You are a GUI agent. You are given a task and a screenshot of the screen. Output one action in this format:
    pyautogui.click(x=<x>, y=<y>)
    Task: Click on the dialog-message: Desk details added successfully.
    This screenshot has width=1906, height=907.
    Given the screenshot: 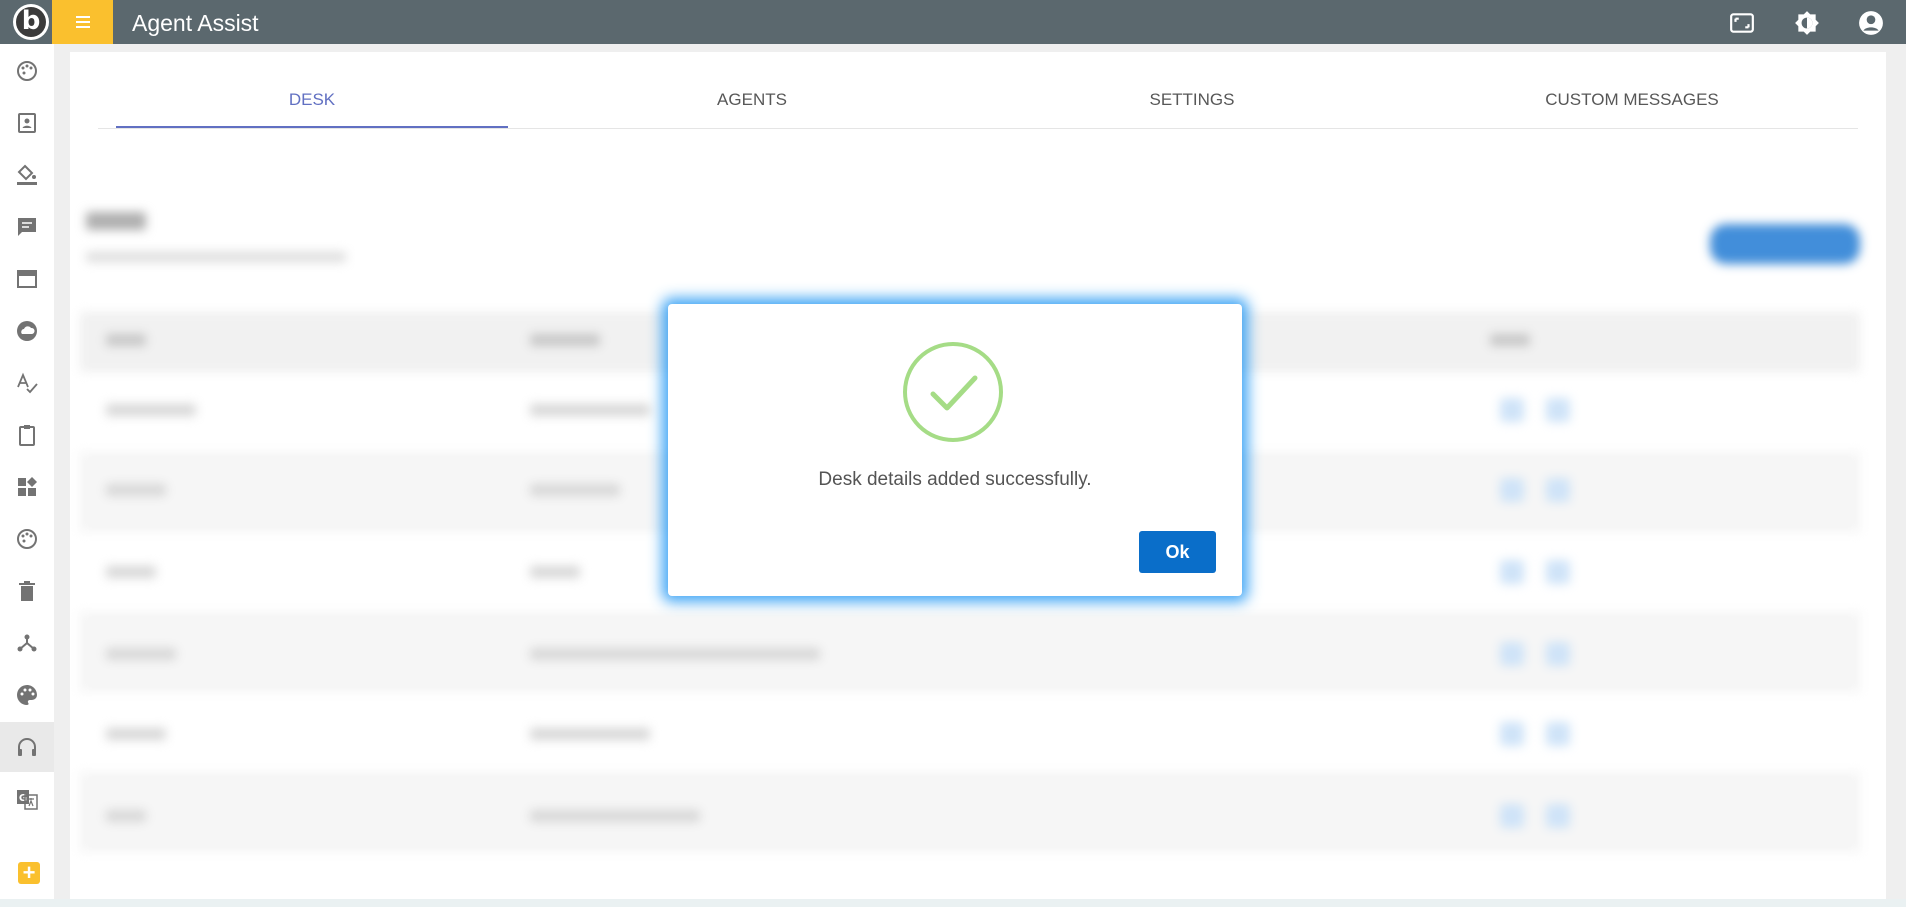 What is the action you would take?
    pyautogui.click(x=955, y=479)
    